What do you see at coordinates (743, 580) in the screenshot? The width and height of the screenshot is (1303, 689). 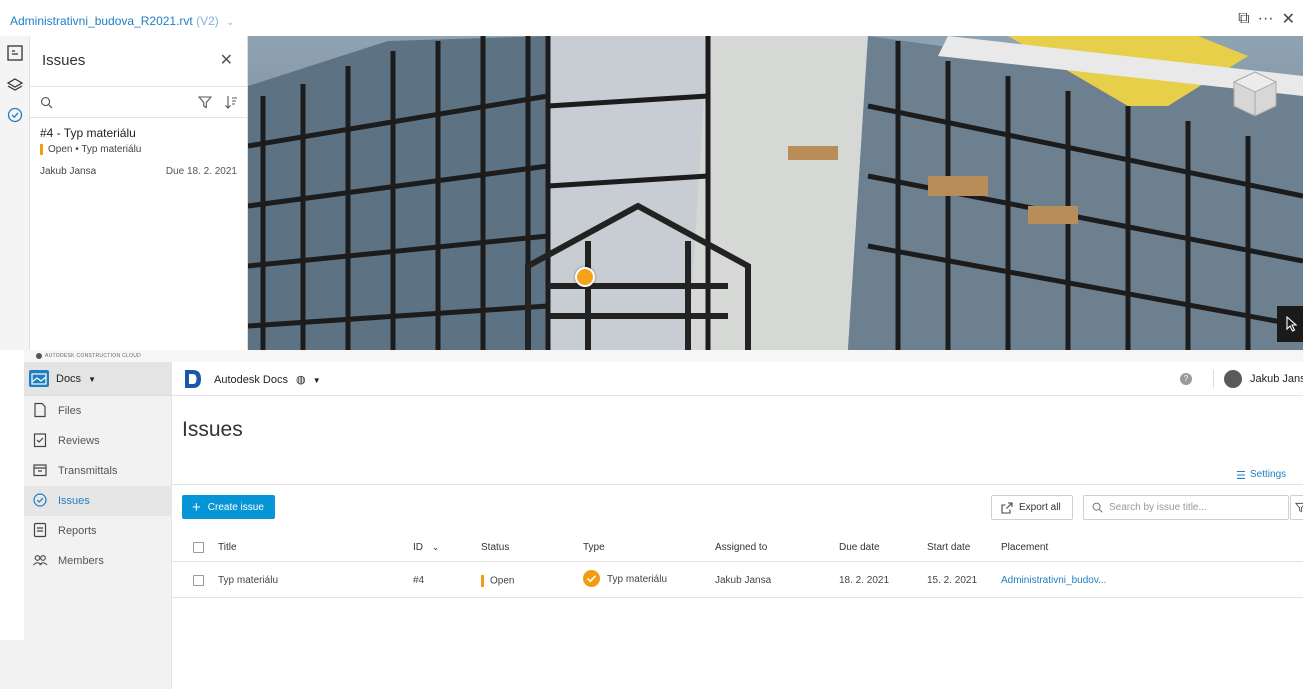 I see `row-assigned-to: Jakub Jansa` at bounding box center [743, 580].